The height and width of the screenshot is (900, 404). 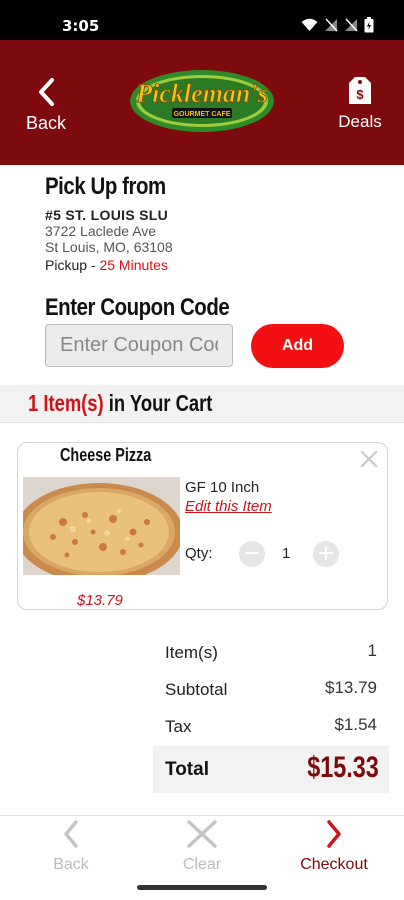 What do you see at coordinates (109, 247) in the screenshot?
I see `store-address-line2: St Louis, MO, 63108` at bounding box center [109, 247].